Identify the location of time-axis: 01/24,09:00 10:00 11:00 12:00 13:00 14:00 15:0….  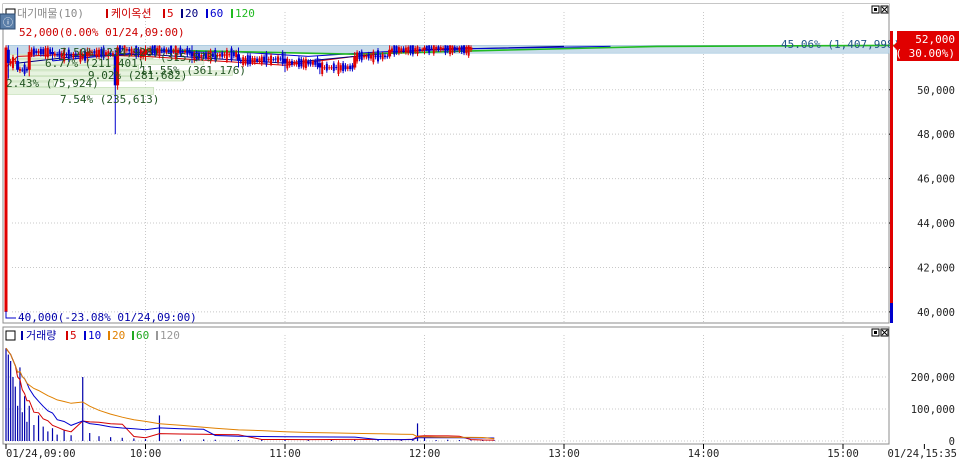
(481, 452).